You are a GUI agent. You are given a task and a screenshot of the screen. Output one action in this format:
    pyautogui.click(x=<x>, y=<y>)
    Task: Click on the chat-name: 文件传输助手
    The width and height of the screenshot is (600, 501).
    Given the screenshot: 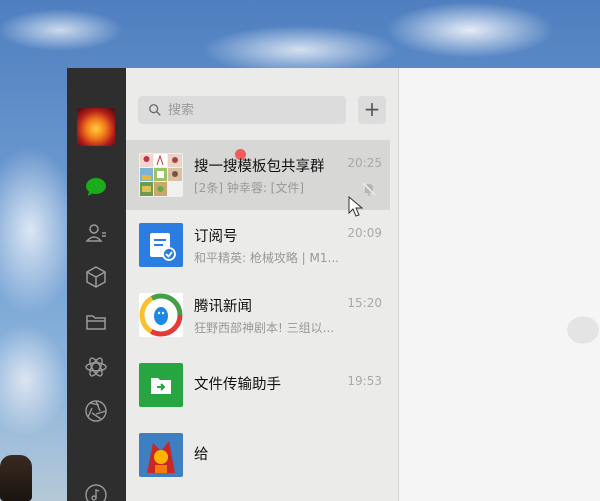 What is the action you would take?
    pyautogui.click(x=237, y=385)
    